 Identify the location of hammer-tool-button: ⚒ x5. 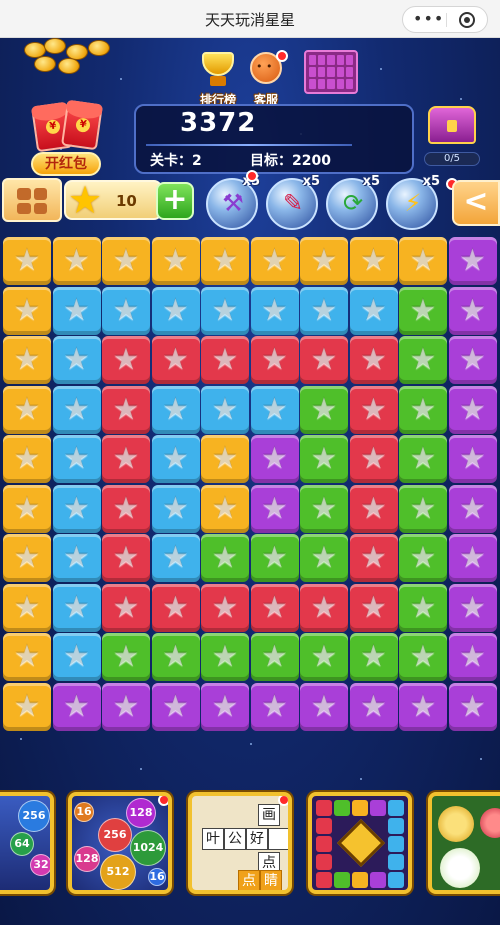
(233, 200).